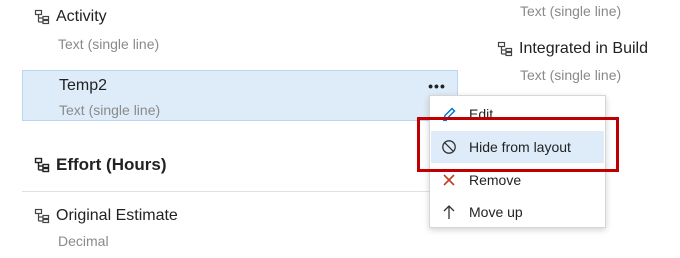 The height and width of the screenshot is (258, 680). What do you see at coordinates (83, 85) in the screenshot?
I see `field-label: Temp2` at bounding box center [83, 85].